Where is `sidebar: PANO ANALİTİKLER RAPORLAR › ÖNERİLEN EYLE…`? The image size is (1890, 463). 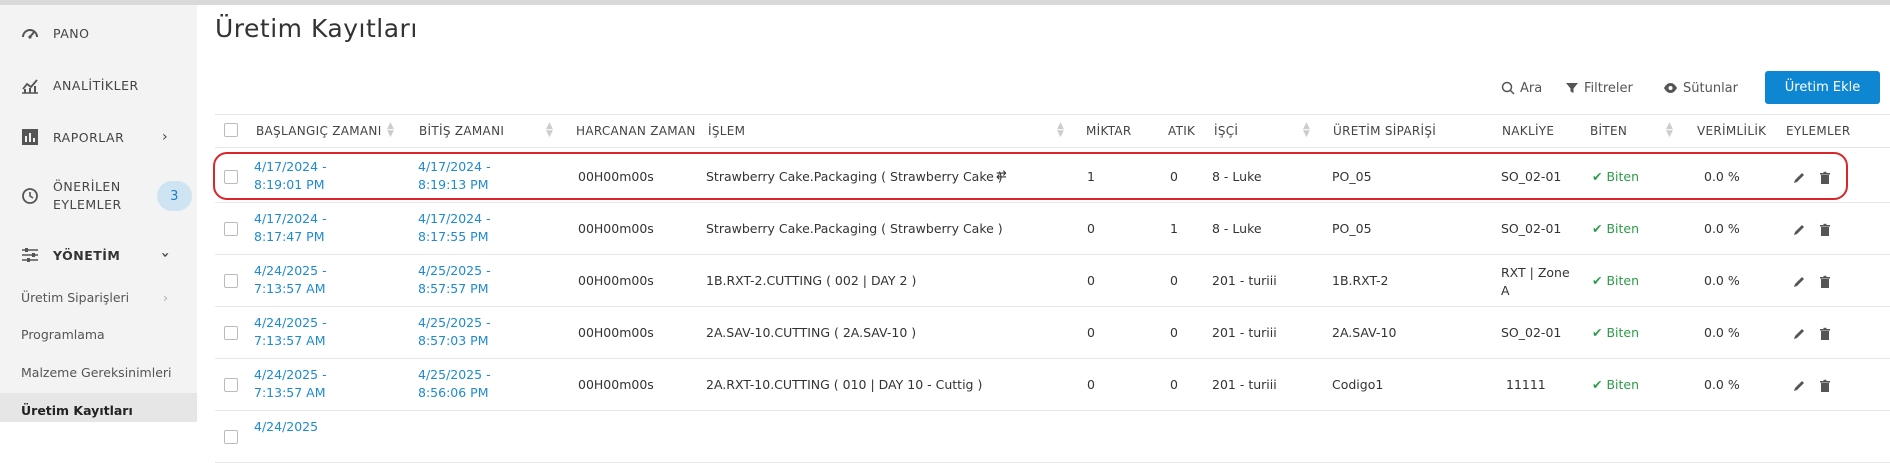 sidebar: PANO ANALİTİKLER RAPORLAR › ÖNERİLEN EYLE… is located at coordinates (98, 213).